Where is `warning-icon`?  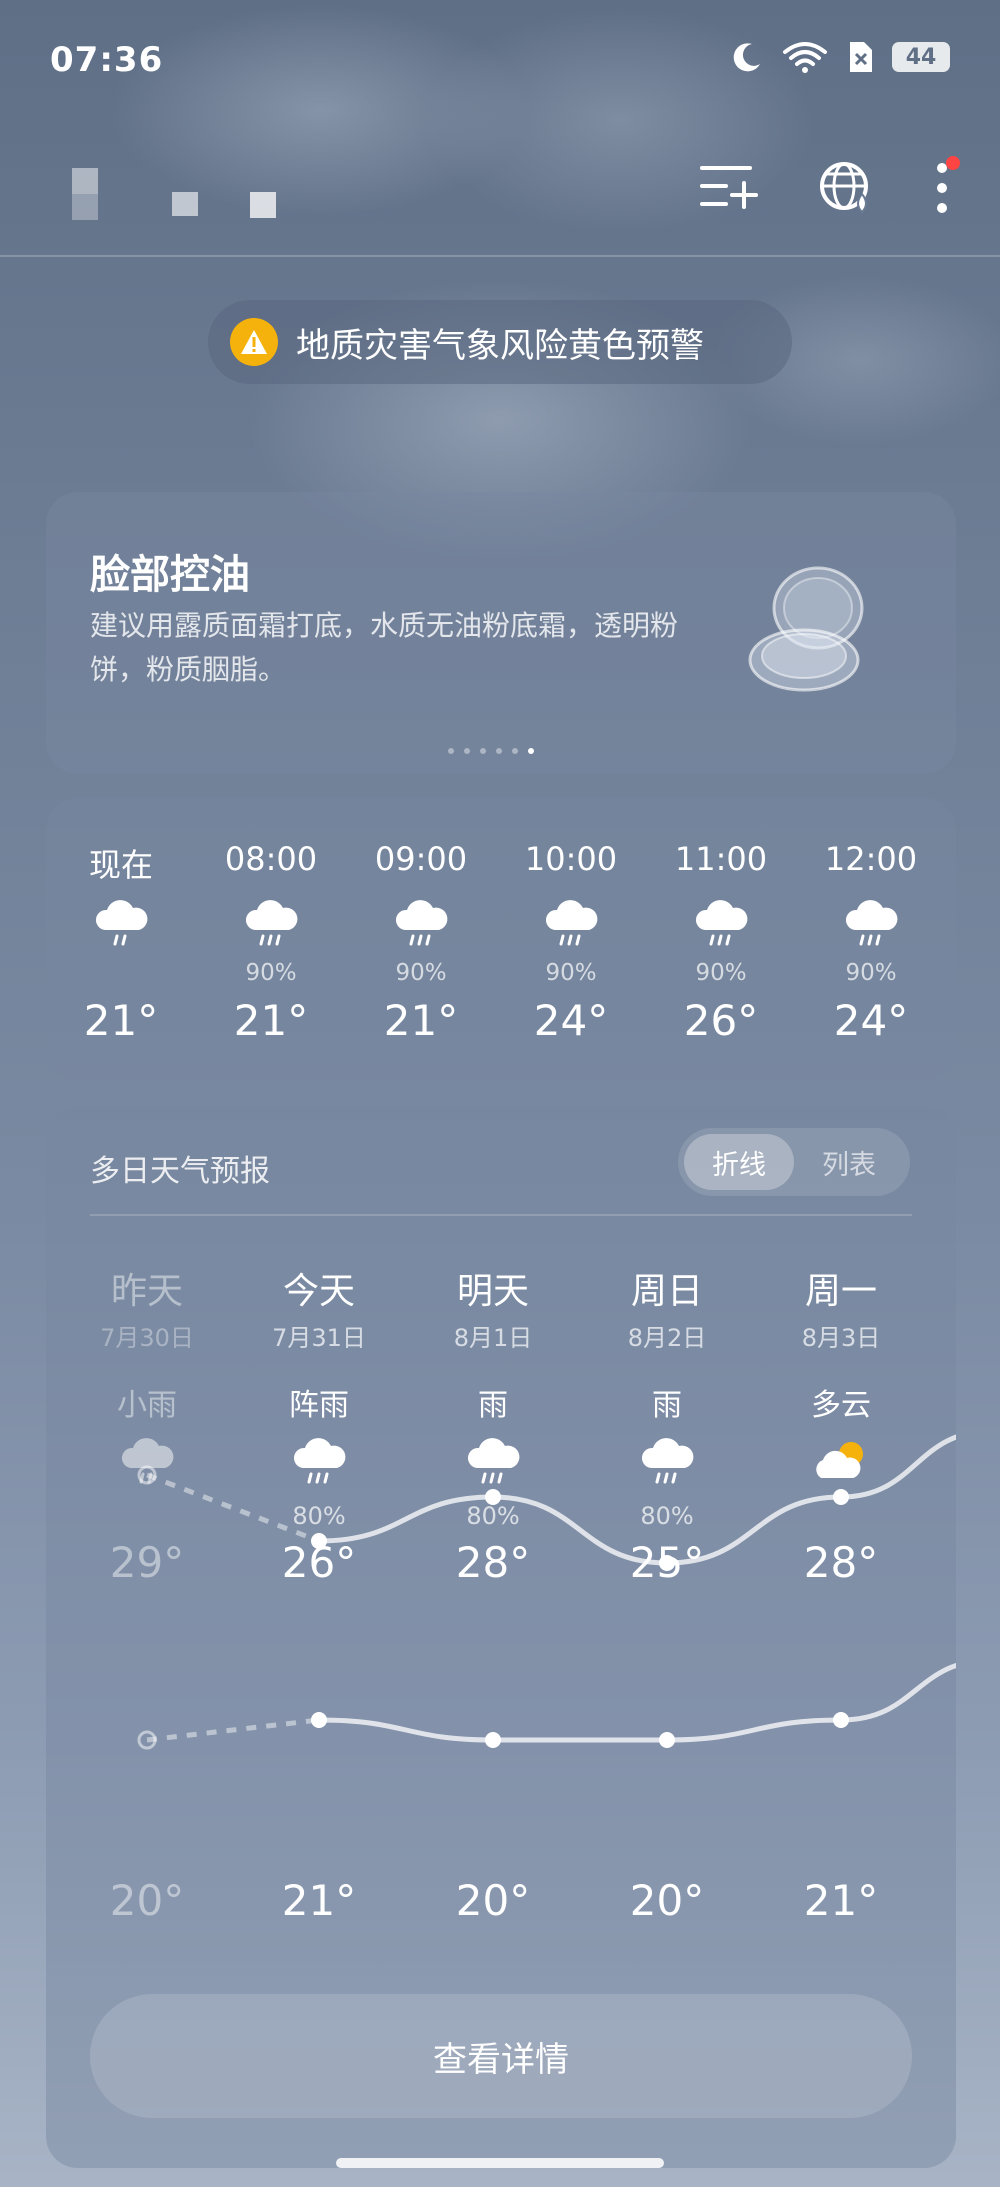
warning-icon is located at coordinates (254, 342).